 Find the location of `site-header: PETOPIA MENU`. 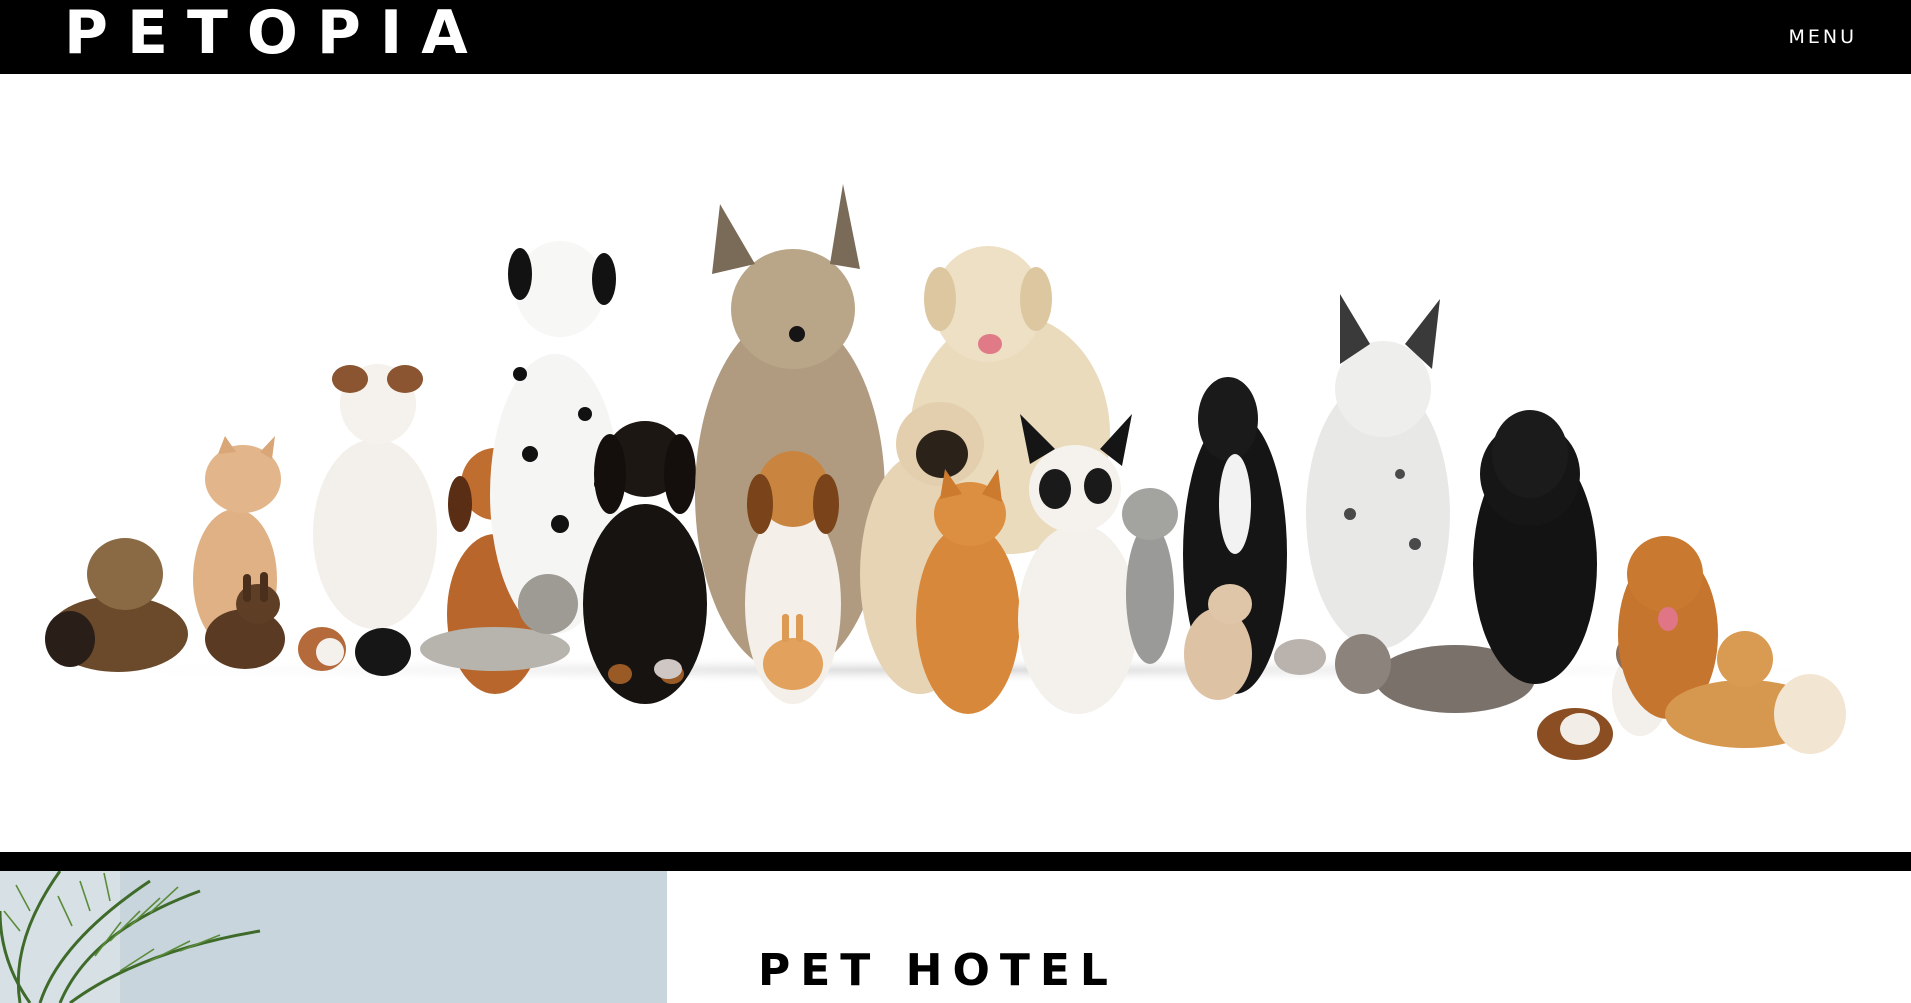

site-header: PETOPIA MENU is located at coordinates (955, 37).